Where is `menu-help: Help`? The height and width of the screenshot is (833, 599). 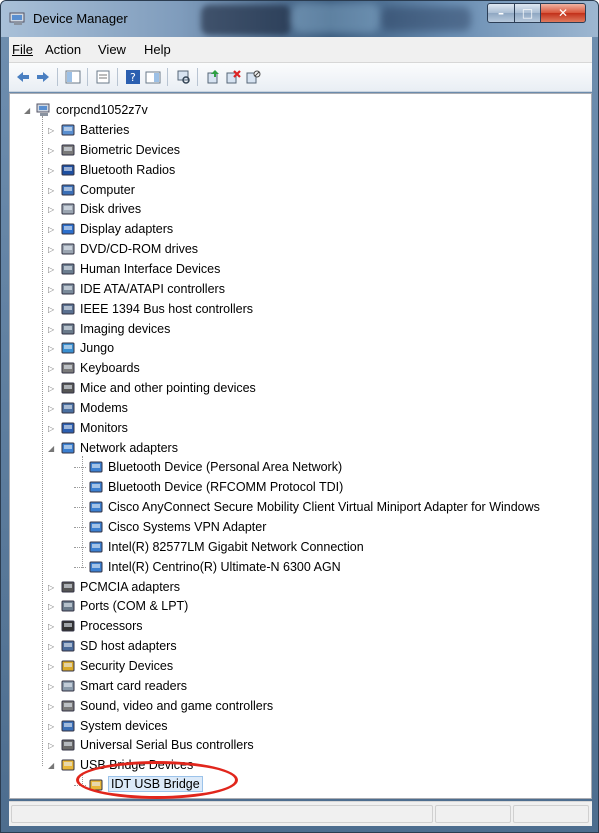 menu-help: Help is located at coordinates (157, 49).